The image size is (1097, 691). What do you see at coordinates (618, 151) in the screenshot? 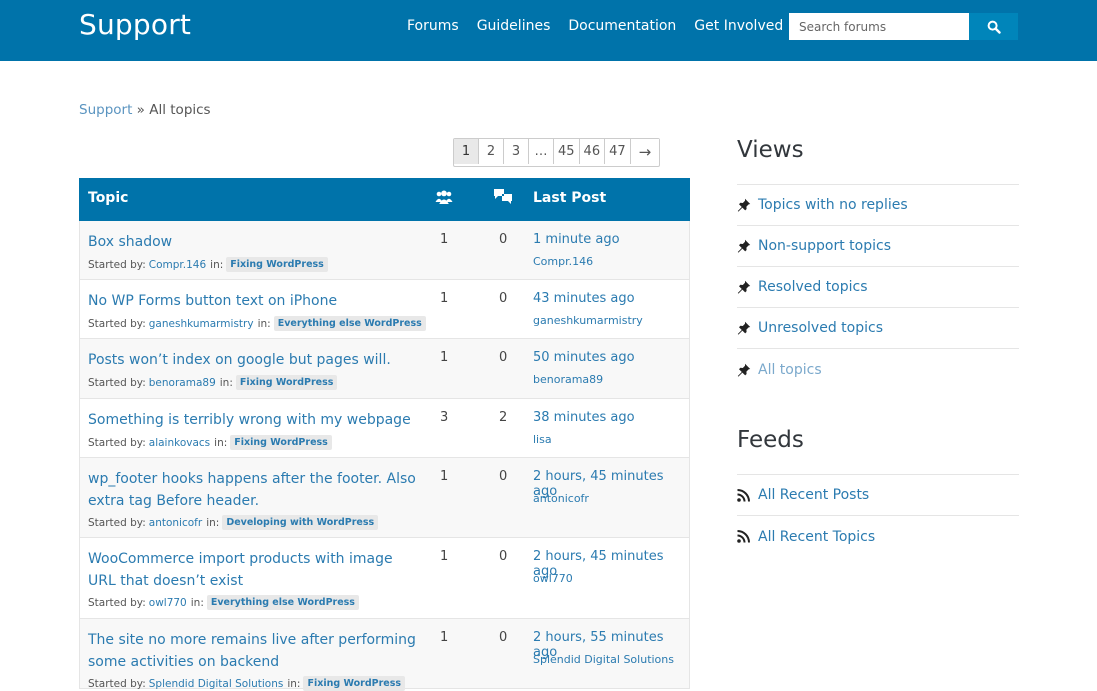
I see `page-47-link: 47` at bounding box center [618, 151].